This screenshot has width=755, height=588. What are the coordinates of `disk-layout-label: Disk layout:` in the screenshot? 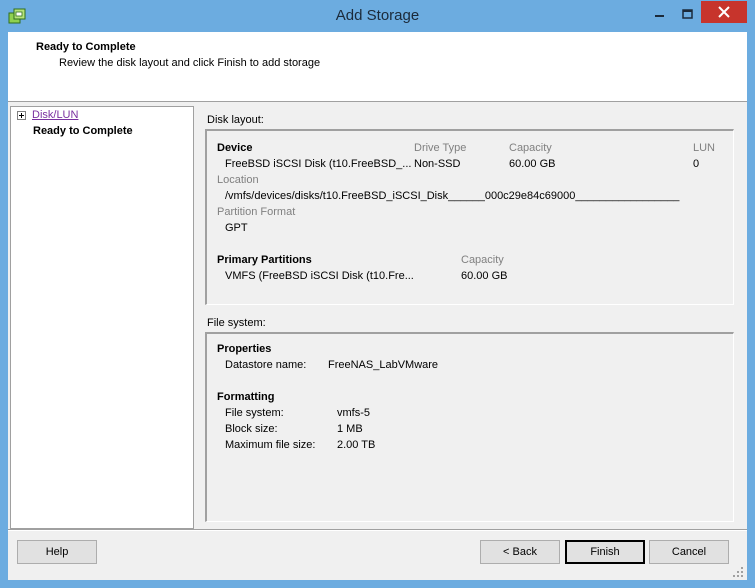 It's located at (235, 120).